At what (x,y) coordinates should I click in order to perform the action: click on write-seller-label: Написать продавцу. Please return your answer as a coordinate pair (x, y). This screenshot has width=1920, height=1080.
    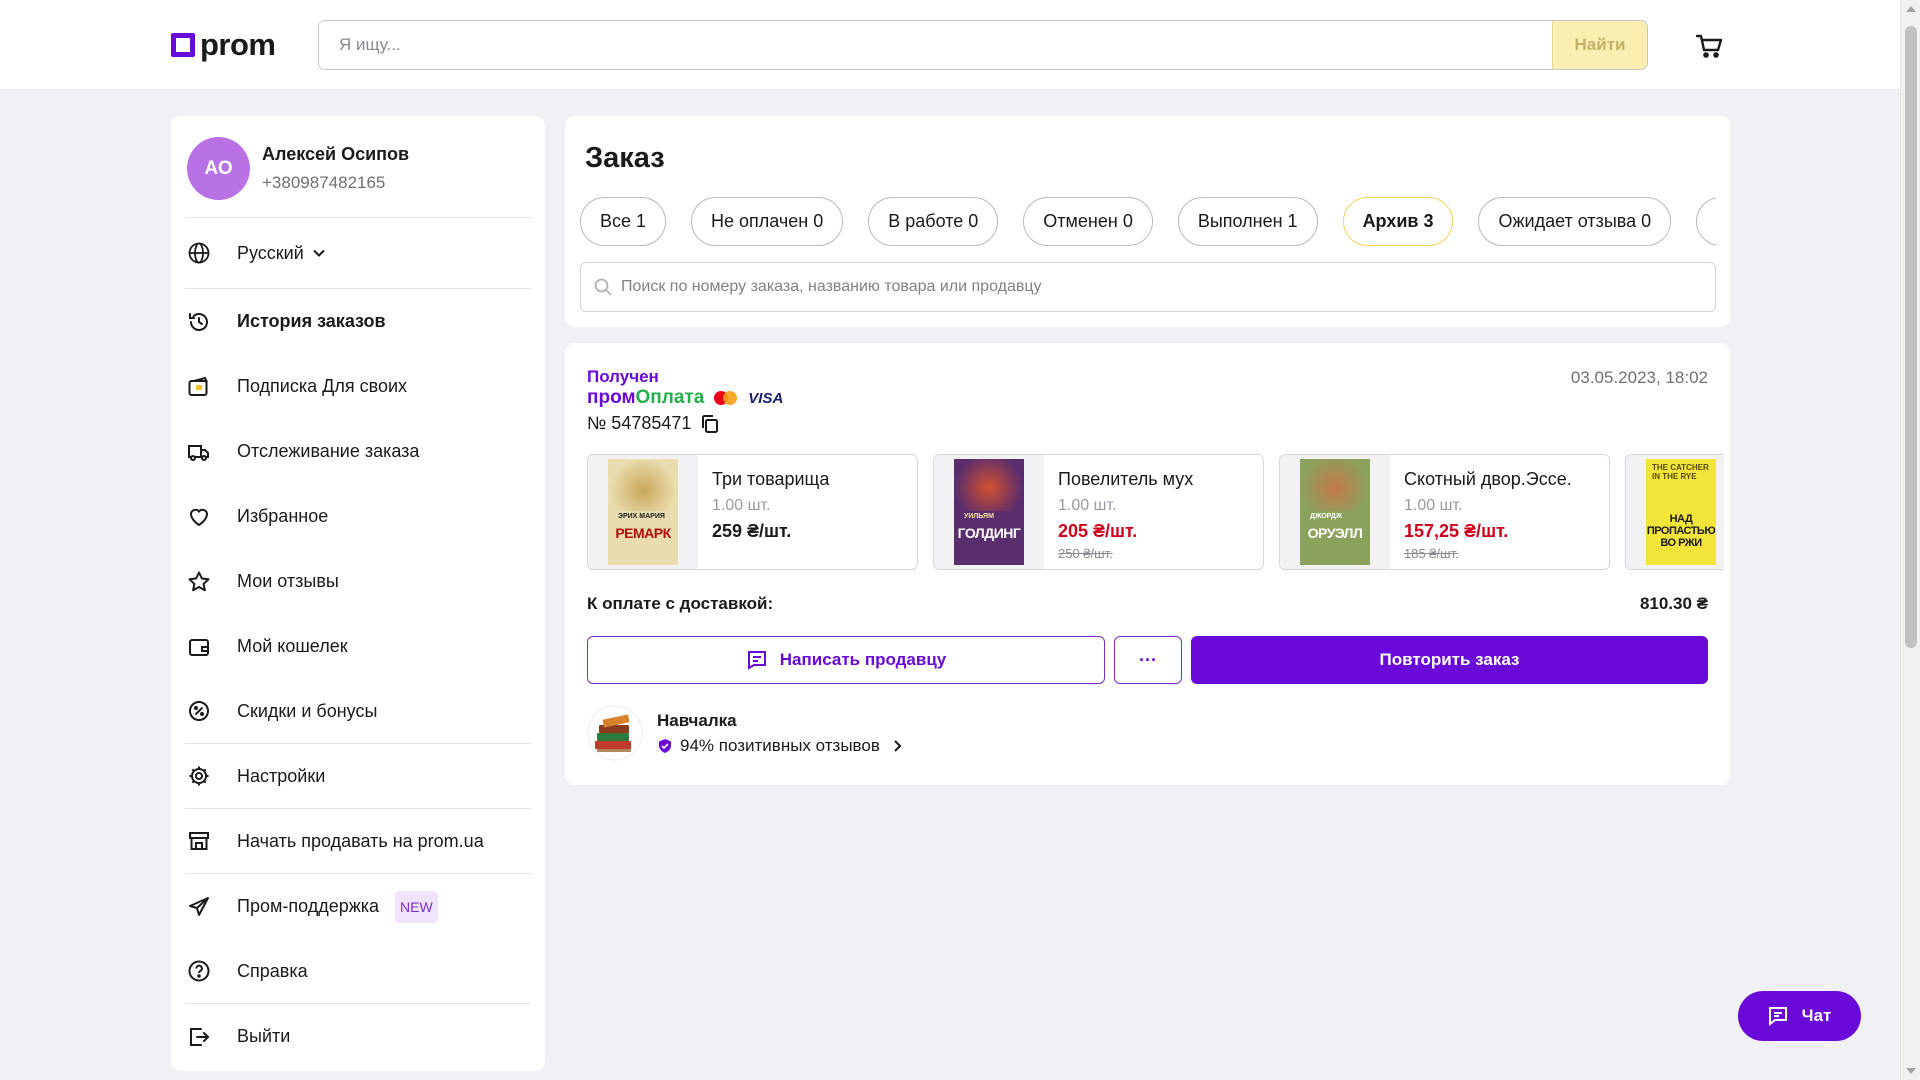
    Looking at the image, I should click on (863, 659).